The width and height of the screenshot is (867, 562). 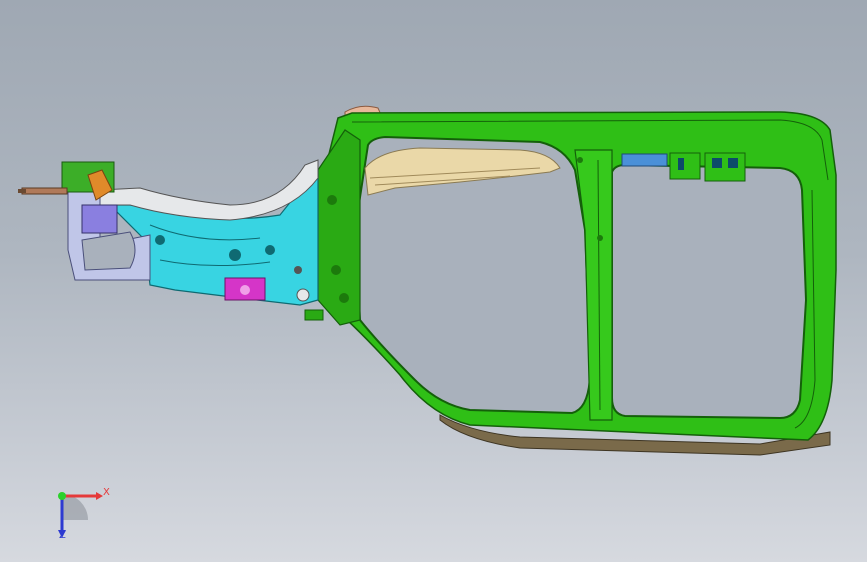 I want to click on rear-door-opening, so click(x=709, y=291).